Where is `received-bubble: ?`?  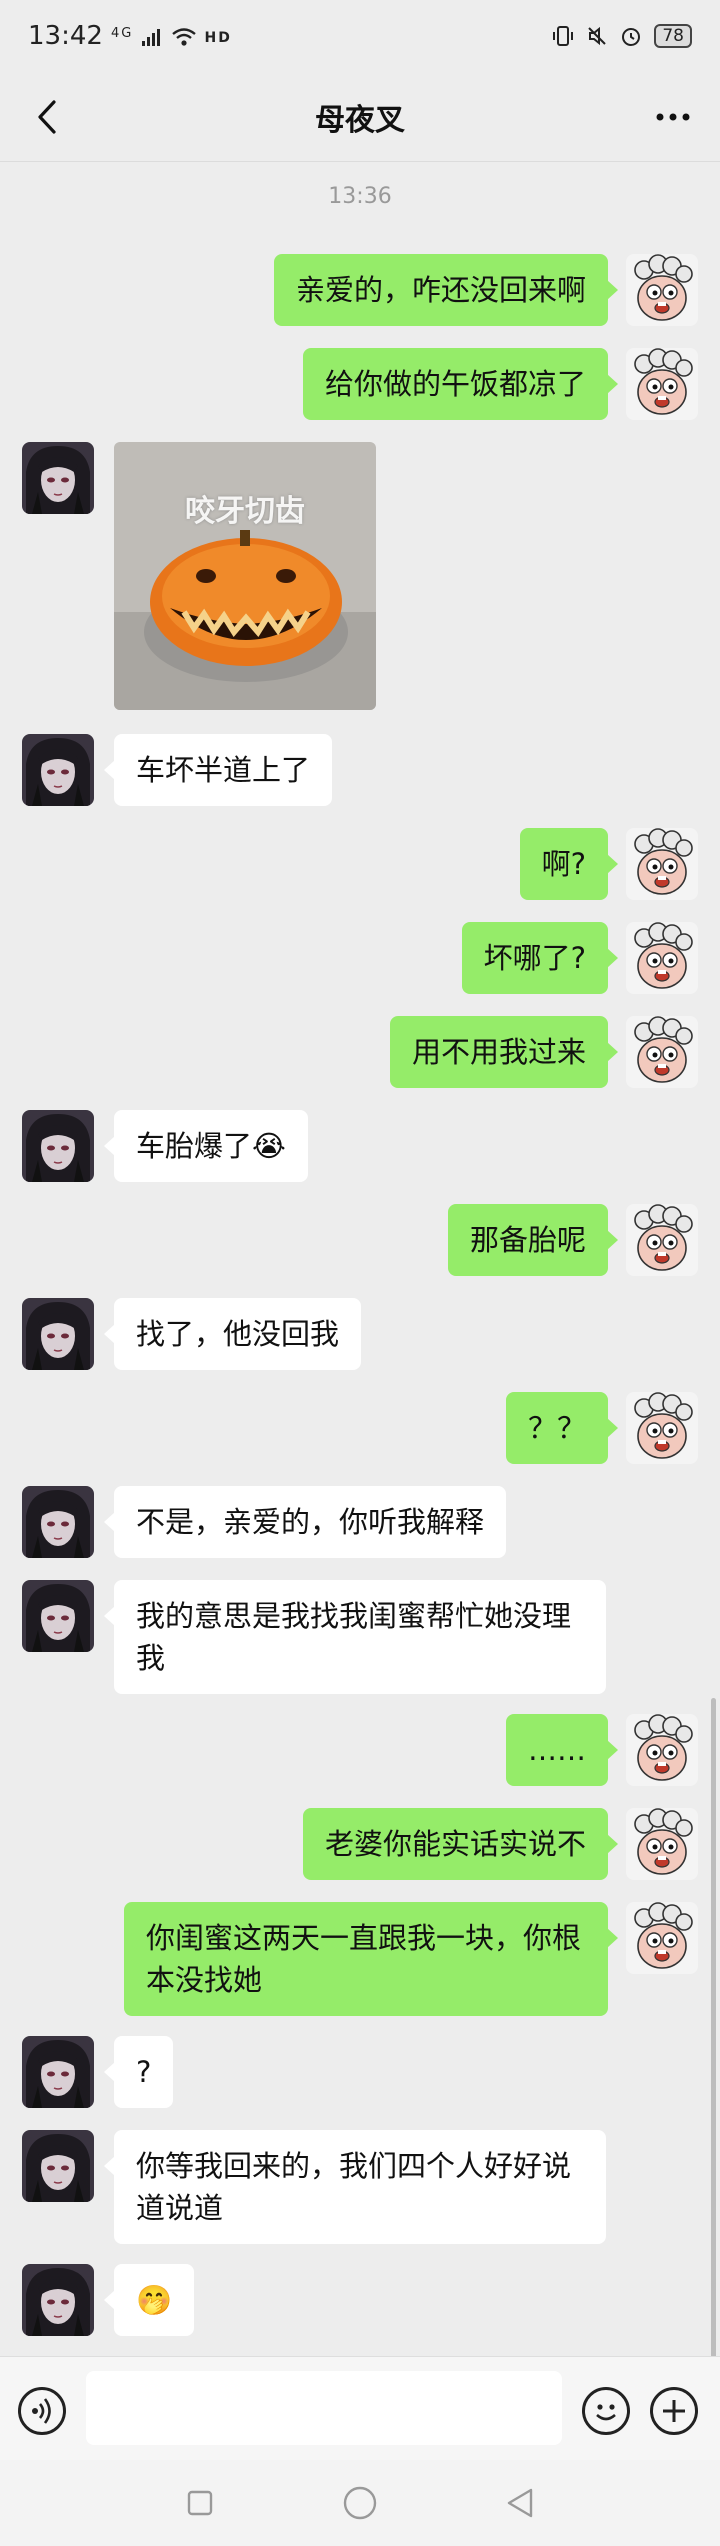 received-bubble: ? is located at coordinates (138, 2072).